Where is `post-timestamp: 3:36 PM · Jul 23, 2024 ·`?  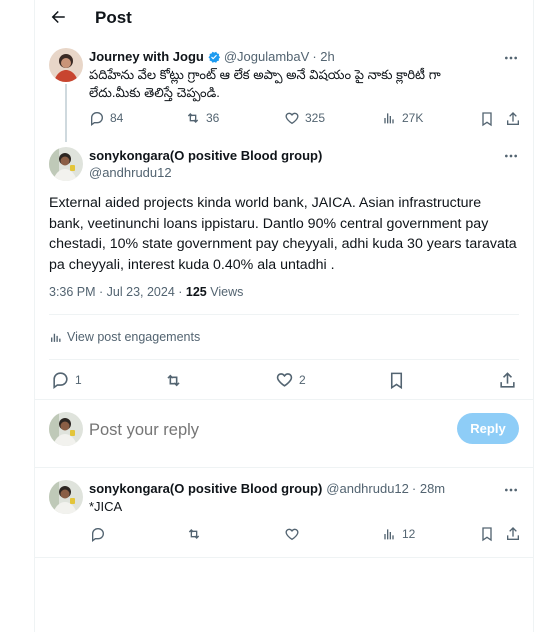 post-timestamp: 3:36 PM · Jul 23, 2024 · is located at coordinates (117, 292).